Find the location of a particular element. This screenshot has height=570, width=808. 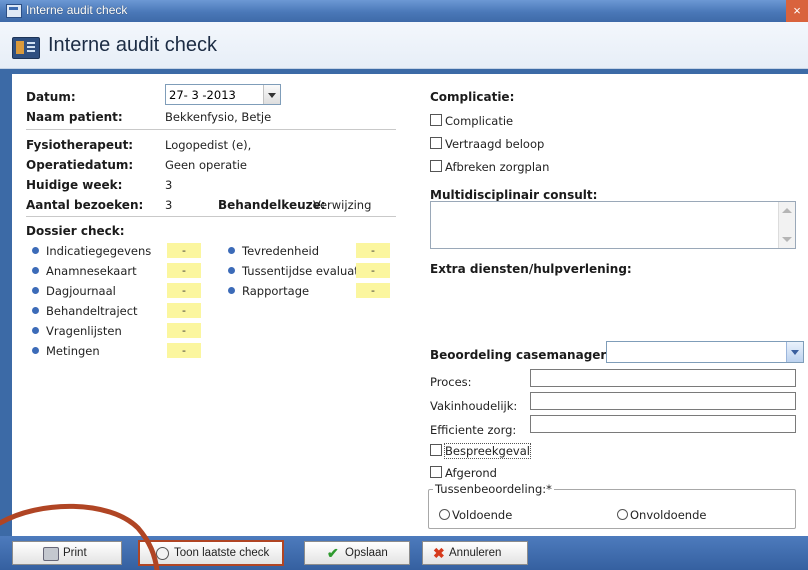

operatiedatum-label: Operatiedatum: is located at coordinates (80, 165).